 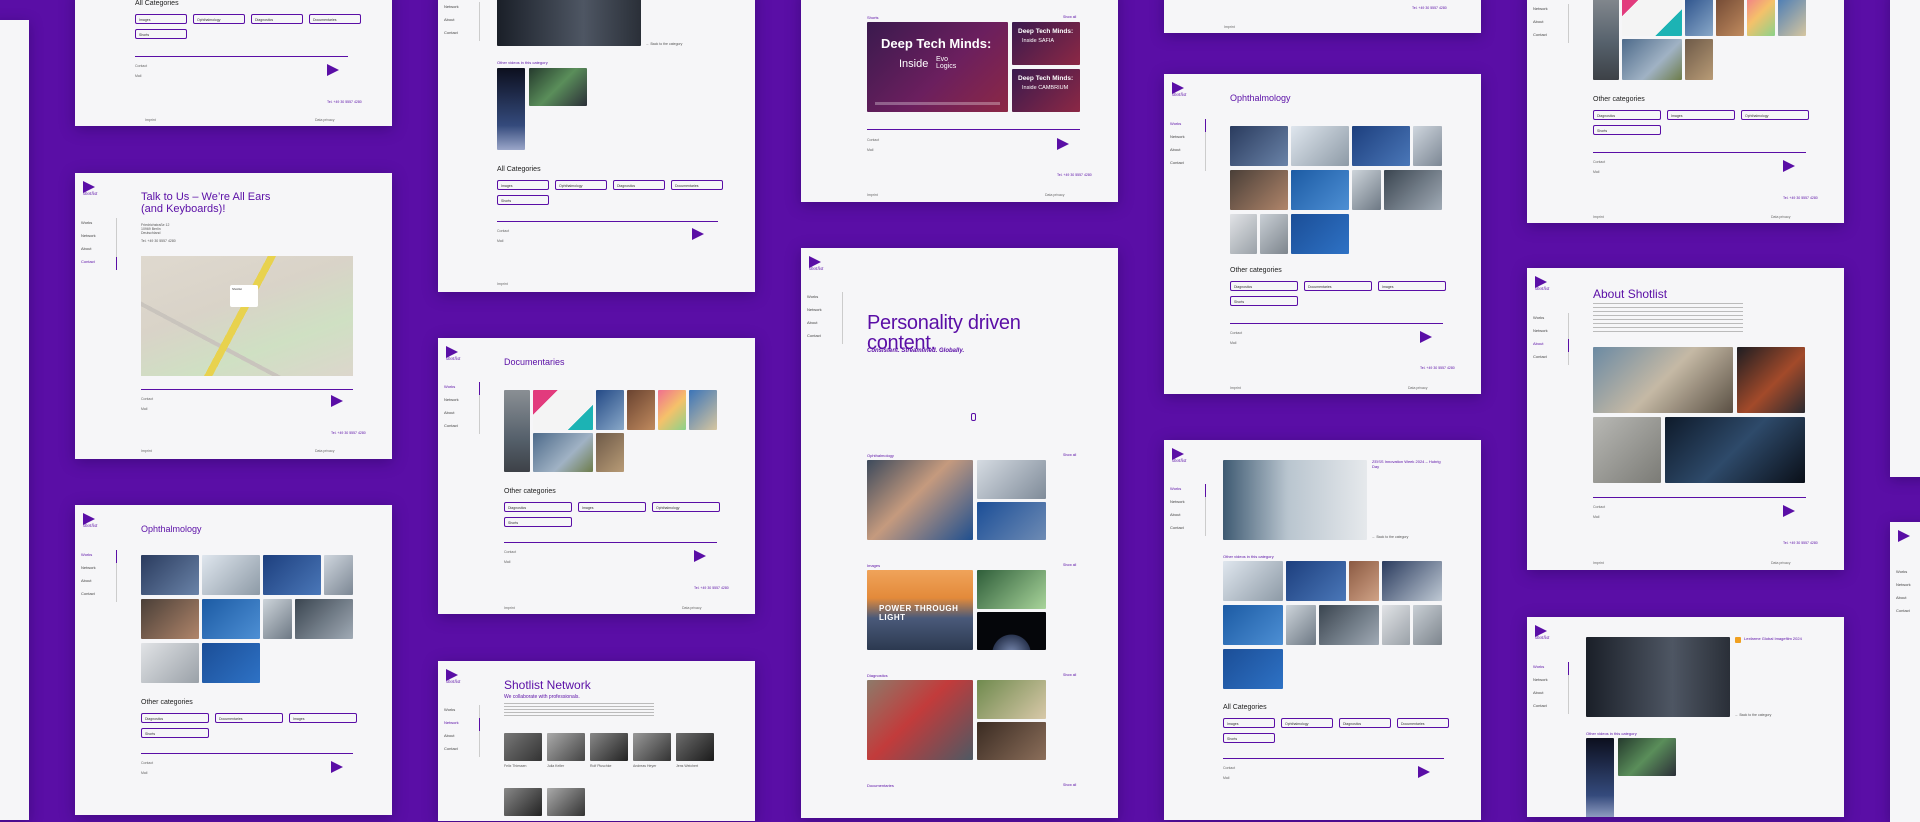 What do you see at coordinates (1046, 90) in the screenshot?
I see `video-deep-tech-cambrium: Deep Tech Minds: Inside CAMBRIUM` at bounding box center [1046, 90].